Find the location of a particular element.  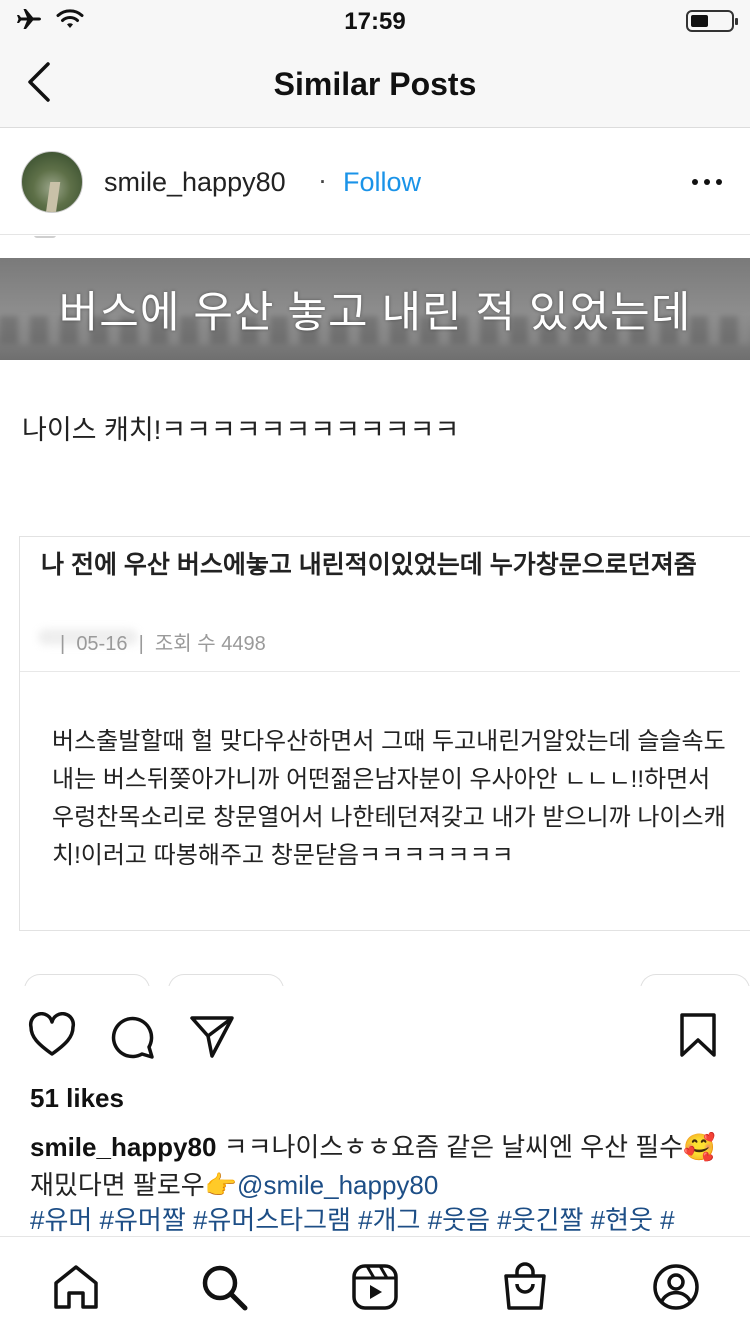

bookmark-icon is located at coordinates (698, 1035).